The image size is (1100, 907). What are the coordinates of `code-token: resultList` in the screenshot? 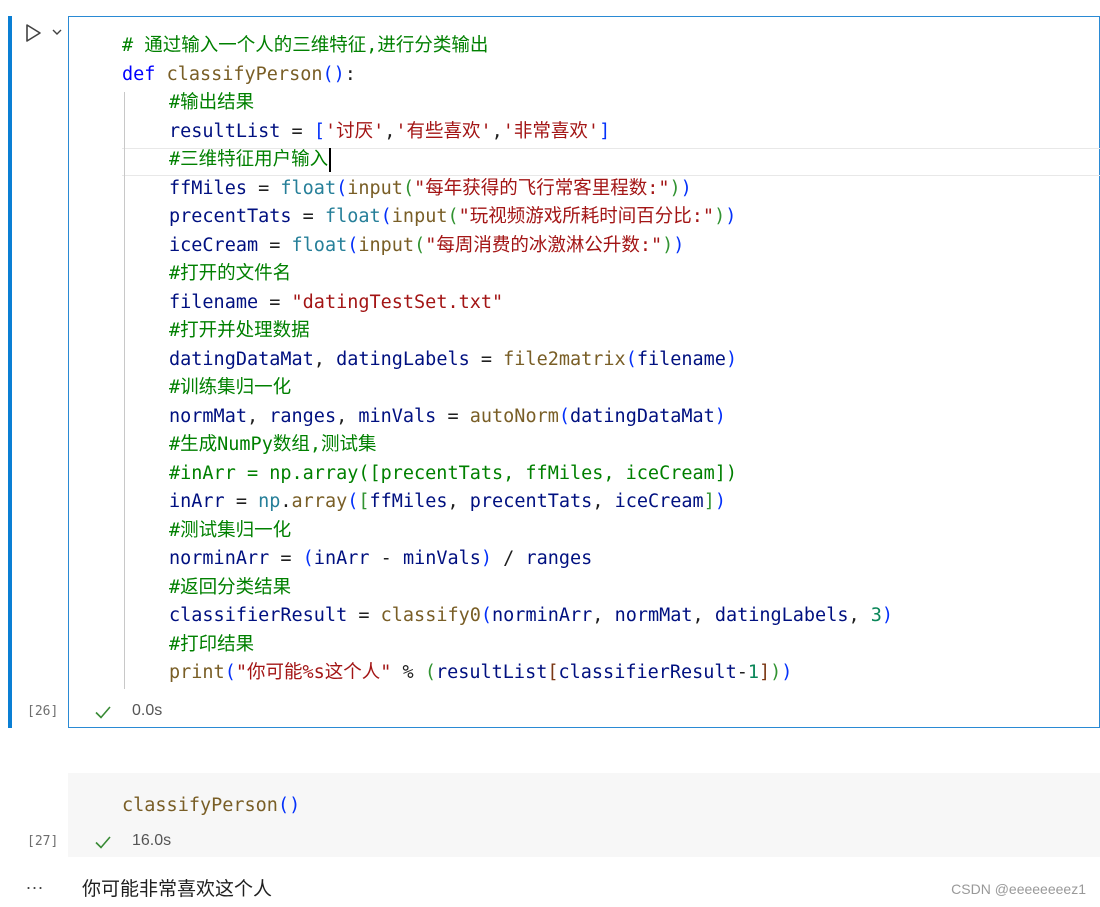 It's located at (491, 672).